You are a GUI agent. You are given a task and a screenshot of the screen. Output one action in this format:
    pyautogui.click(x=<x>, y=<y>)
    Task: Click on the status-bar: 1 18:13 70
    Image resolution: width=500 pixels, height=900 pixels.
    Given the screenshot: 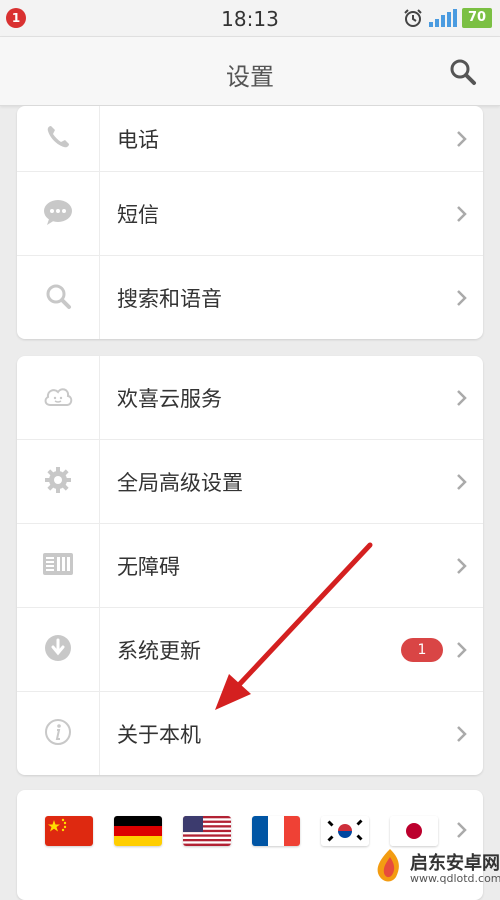 What is the action you would take?
    pyautogui.click(x=250, y=18)
    